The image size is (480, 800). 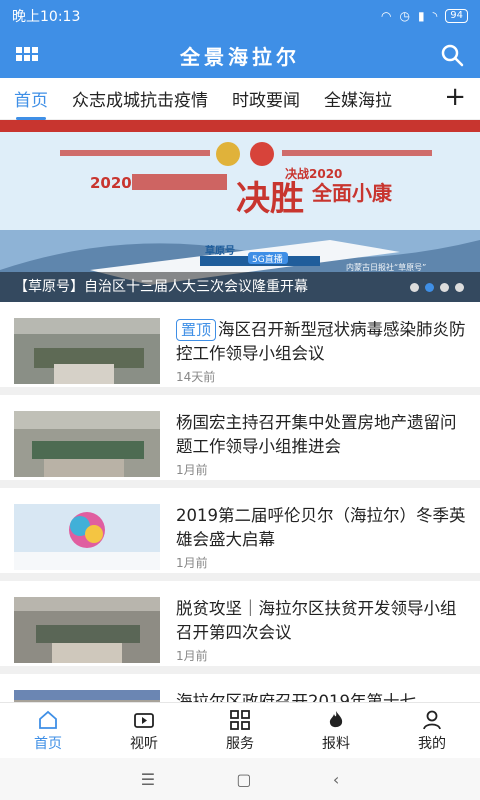 What do you see at coordinates (321, 527) in the screenshot?
I see `news-title: 2019第二届呼伦贝尔（海拉尔）冬季英雄会盛大启幕` at bounding box center [321, 527].